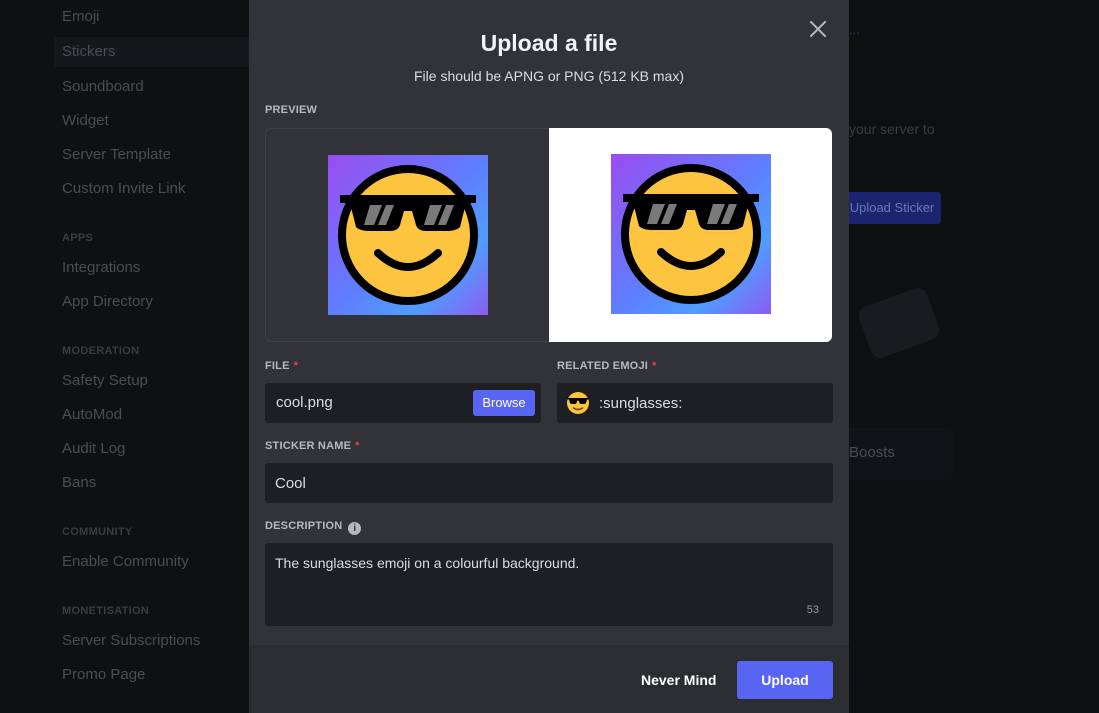 Image resolution: width=1099 pixels, height=713 pixels. What do you see at coordinates (107, 301) in the screenshot?
I see `sidebar-item-app-directory: App Directory` at bounding box center [107, 301].